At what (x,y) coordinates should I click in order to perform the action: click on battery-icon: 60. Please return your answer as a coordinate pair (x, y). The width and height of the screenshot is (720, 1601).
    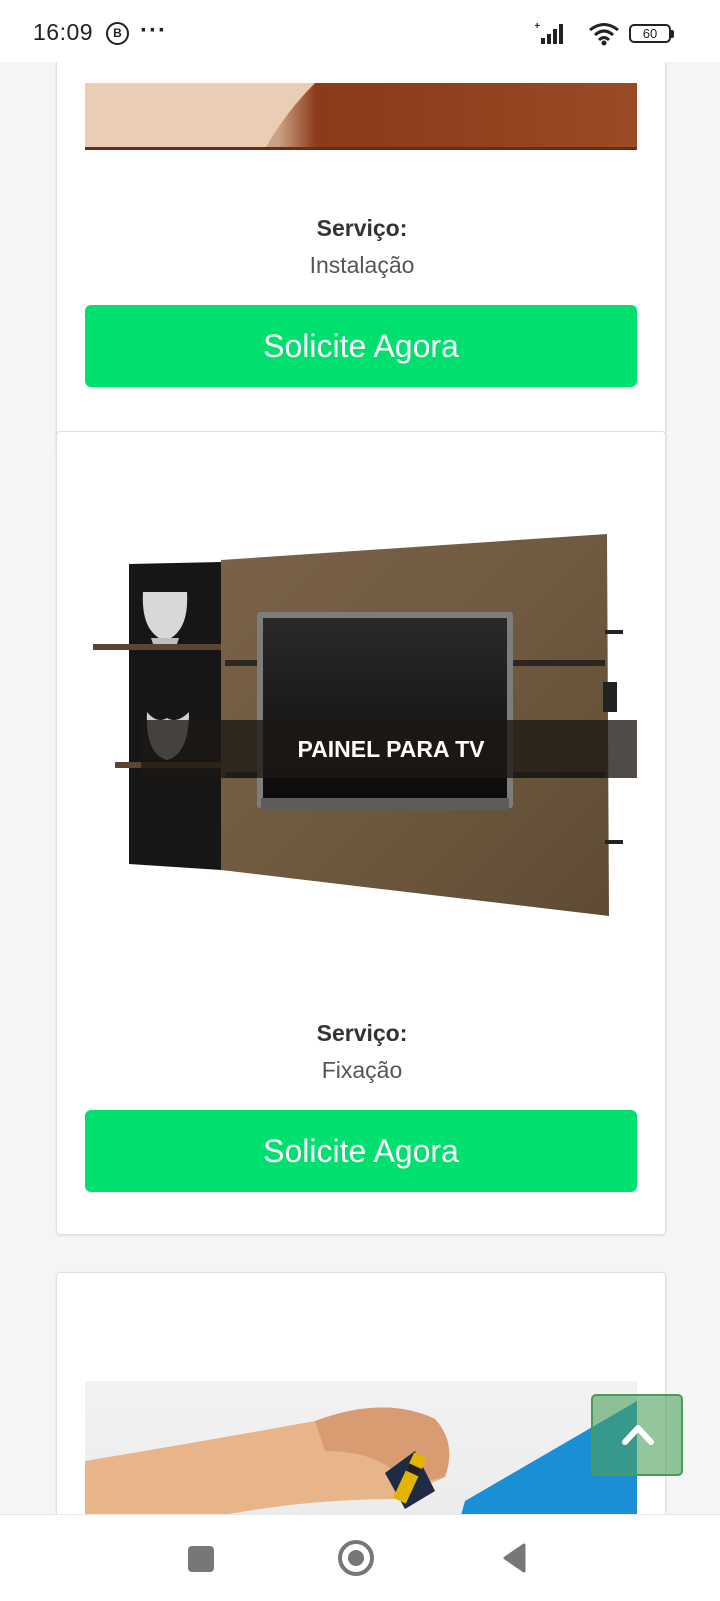
    Looking at the image, I should click on (650, 33).